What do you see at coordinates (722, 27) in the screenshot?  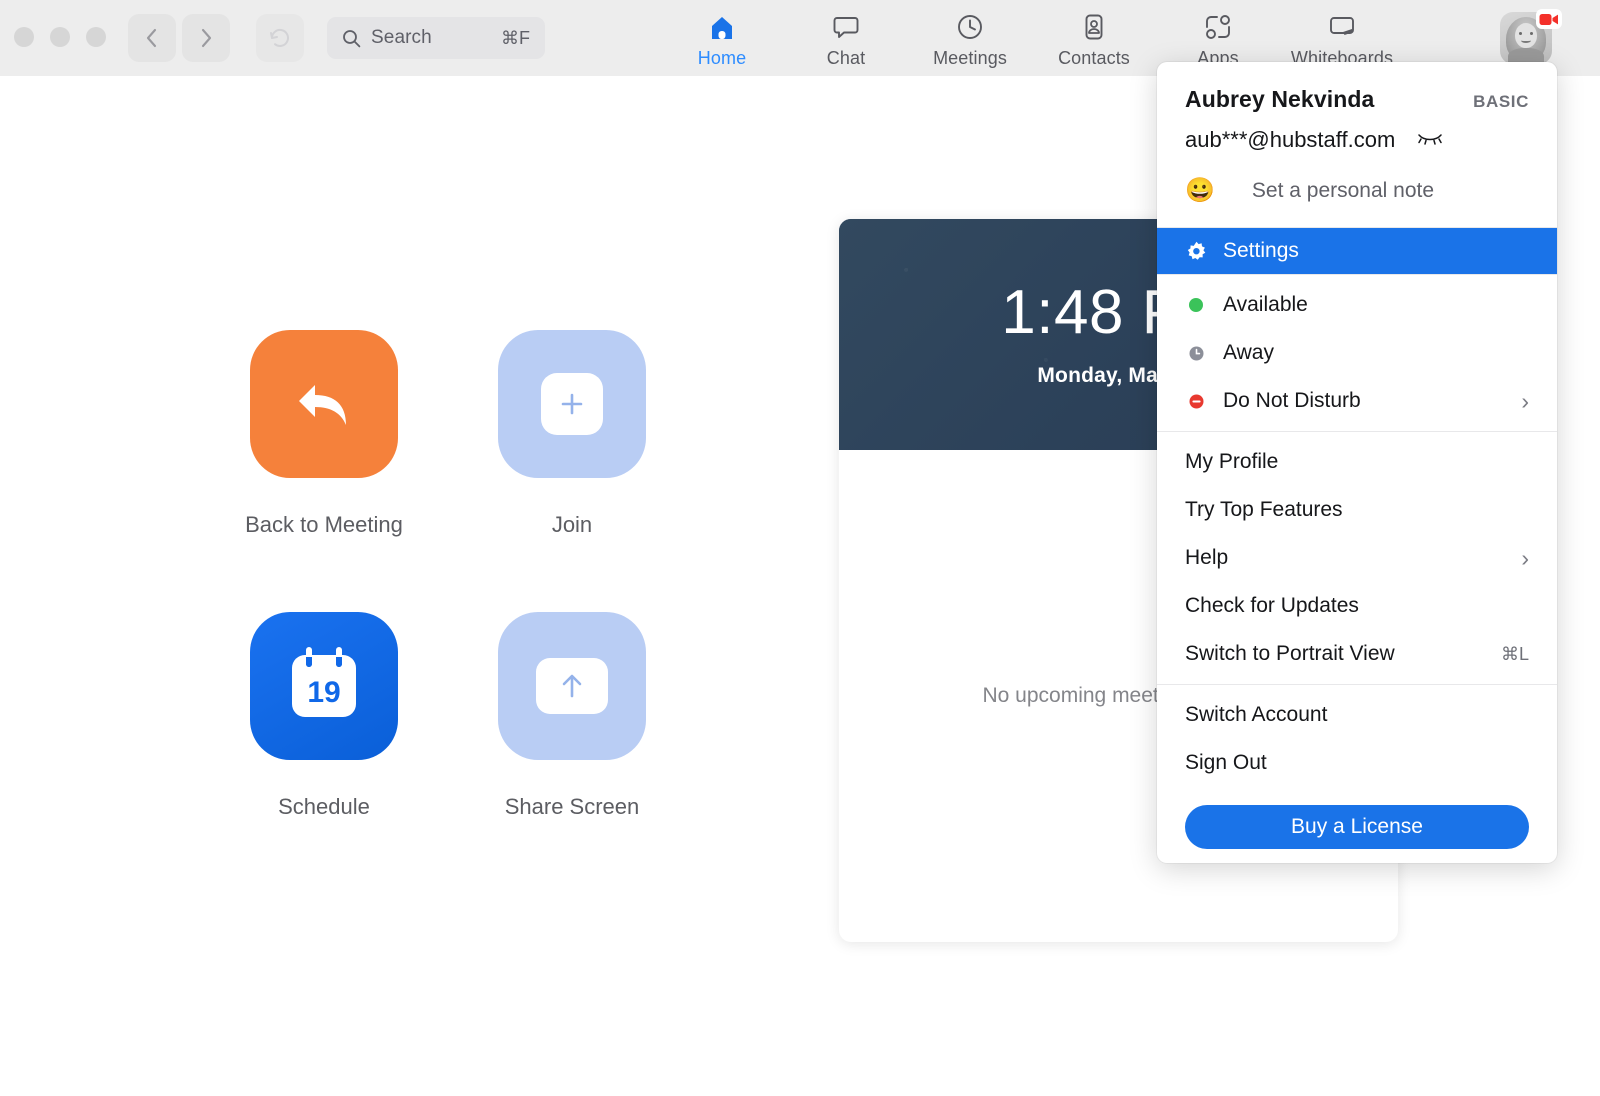 I see `home-icon` at bounding box center [722, 27].